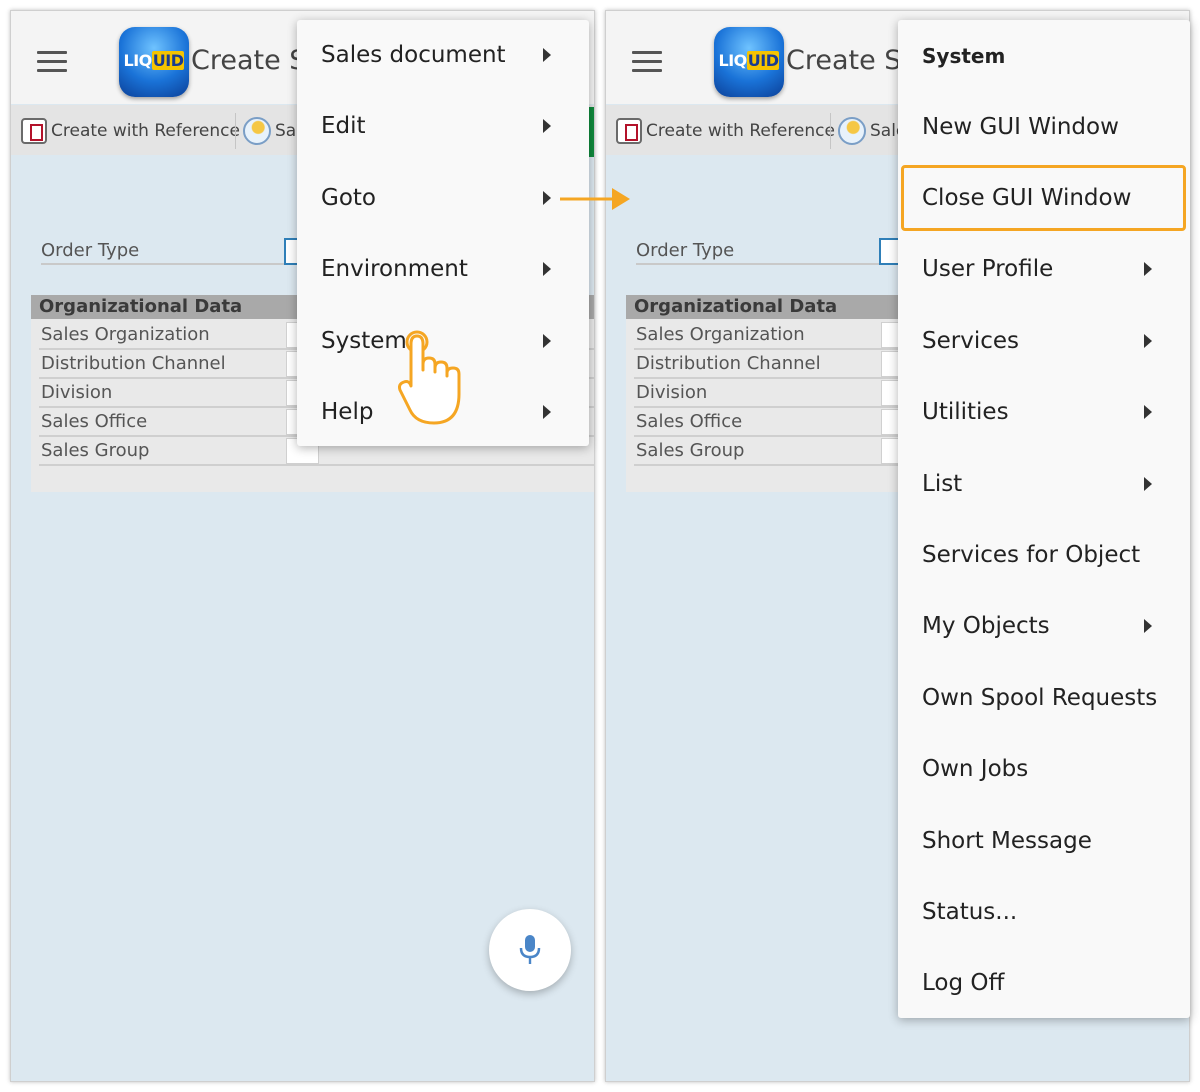 This screenshot has height=1092, width=1200. I want to click on microphone-button, so click(530, 950).